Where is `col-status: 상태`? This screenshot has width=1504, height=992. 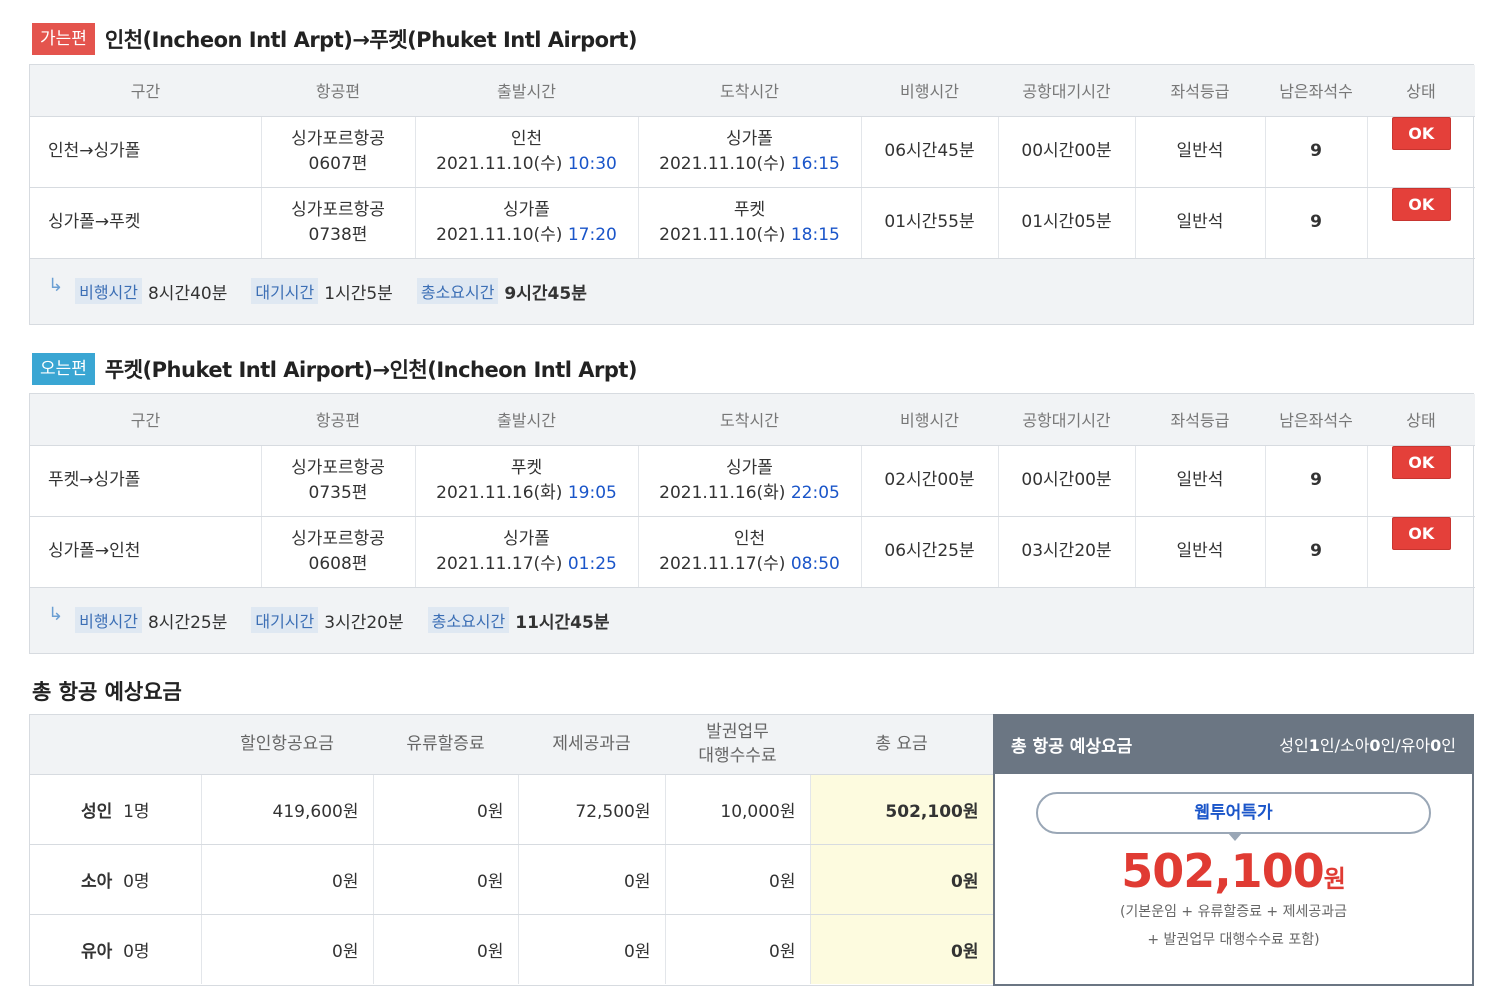
col-status: 상태 is located at coordinates (1421, 91).